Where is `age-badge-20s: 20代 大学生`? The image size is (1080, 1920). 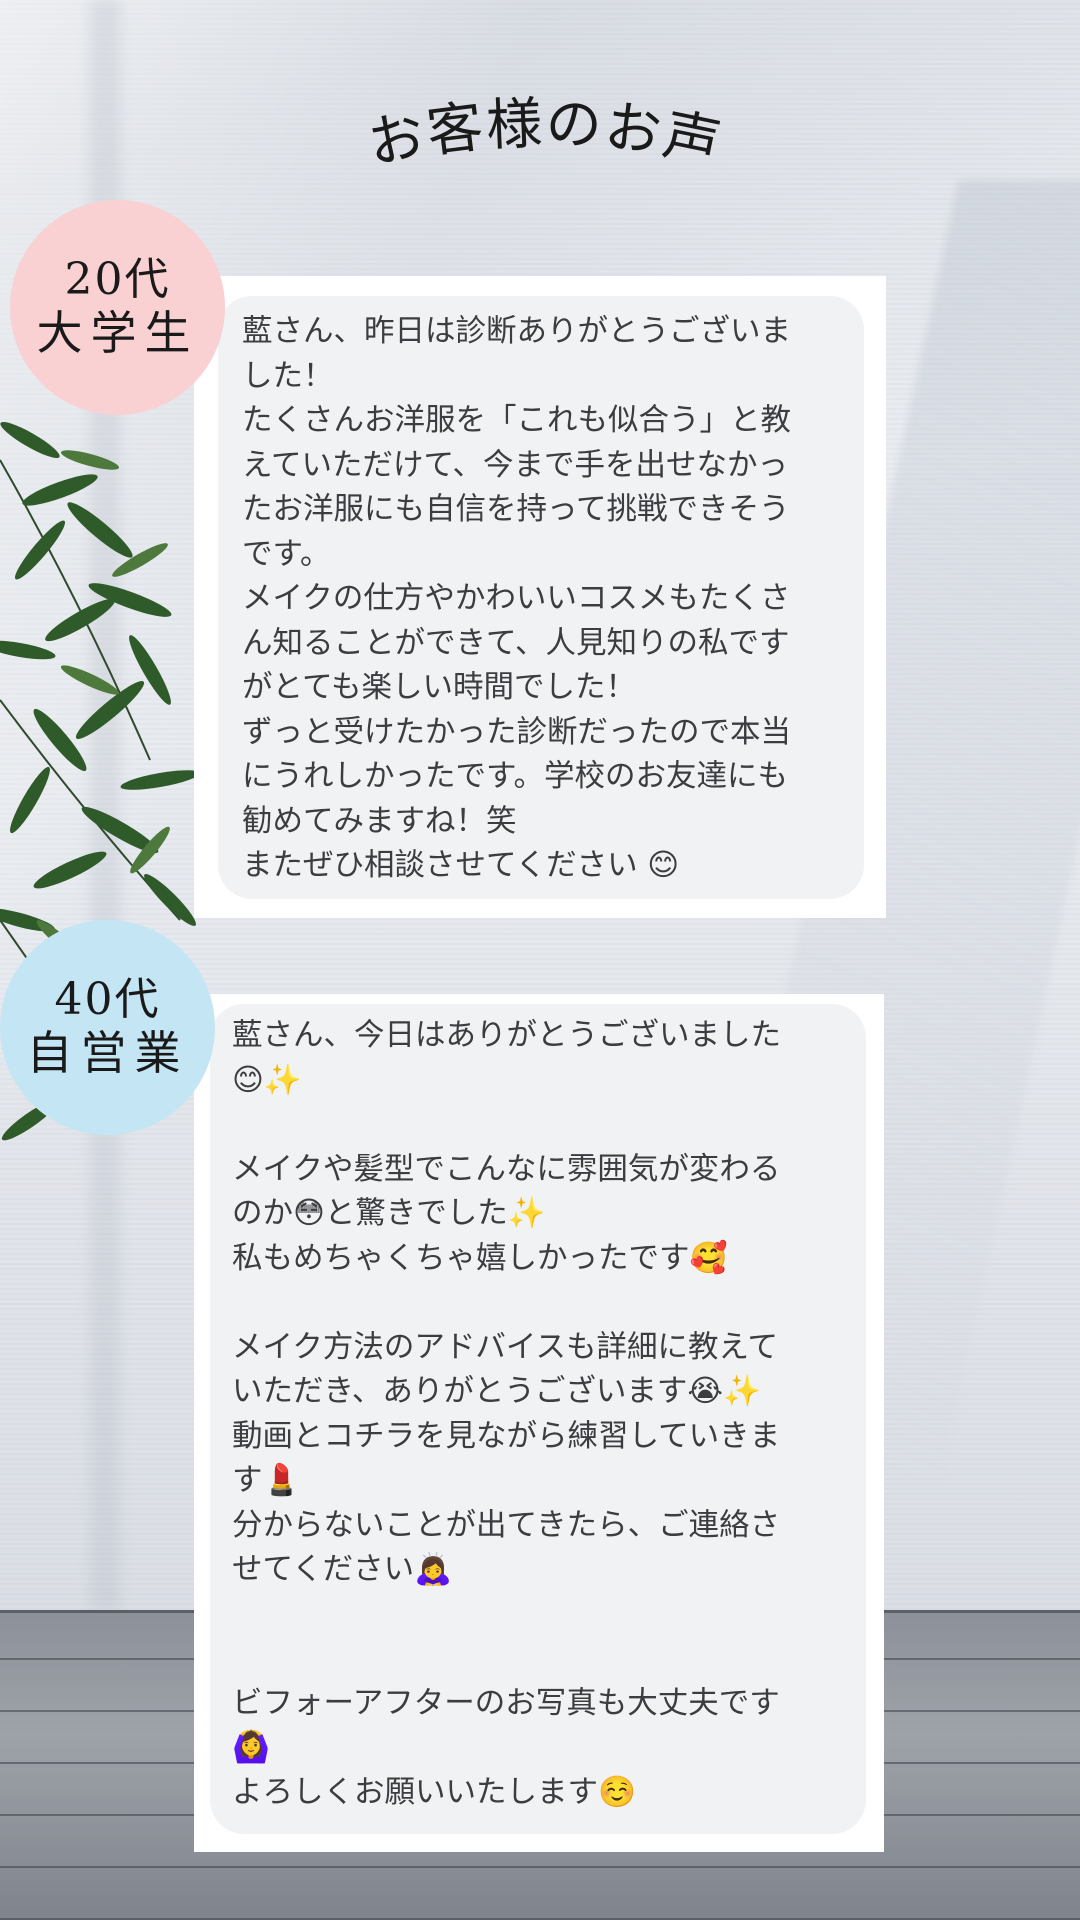 age-badge-20s: 20代 大学生 is located at coordinates (117, 307).